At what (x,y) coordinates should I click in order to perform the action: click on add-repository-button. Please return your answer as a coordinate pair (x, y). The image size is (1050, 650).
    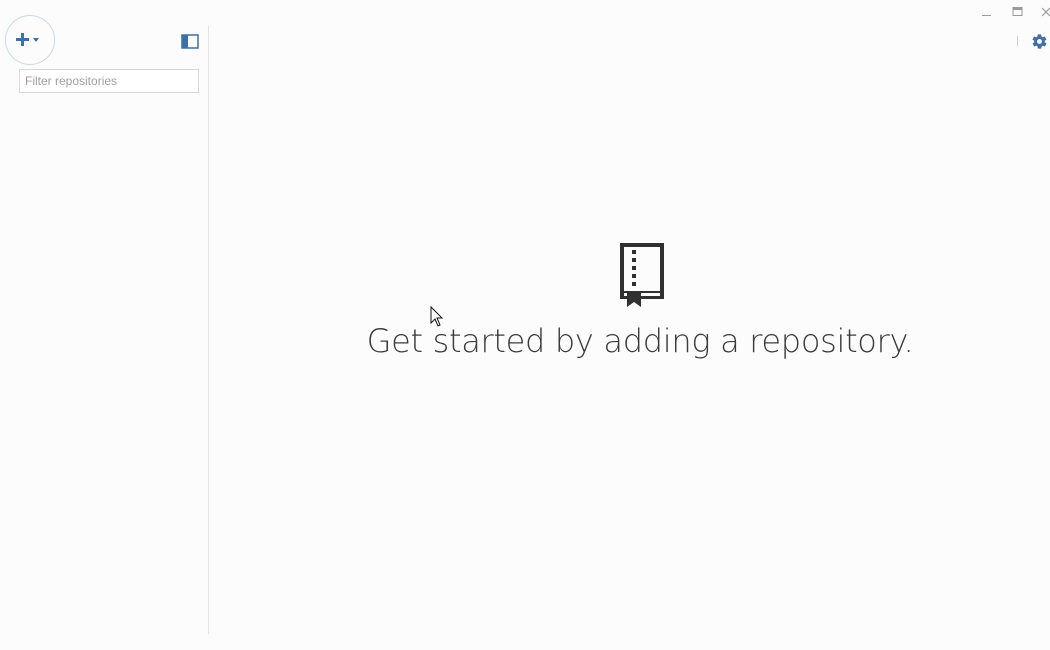
    Looking at the image, I should click on (30, 40).